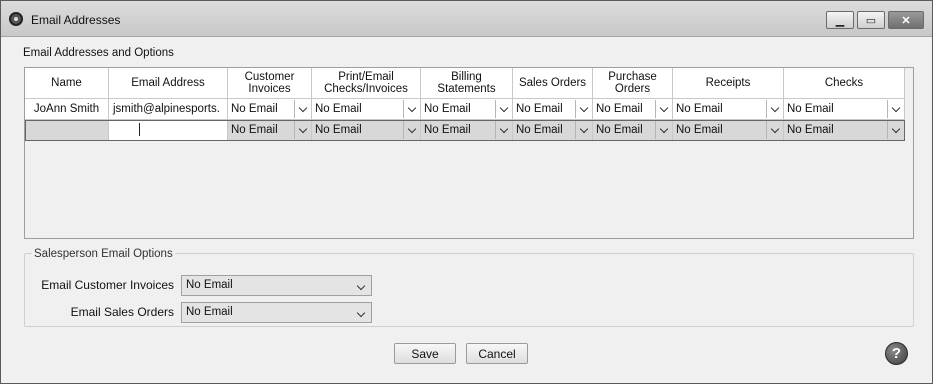  Describe the element at coordinates (270, 83) in the screenshot. I see `header-customer-invoices: Customer Invoices` at that location.